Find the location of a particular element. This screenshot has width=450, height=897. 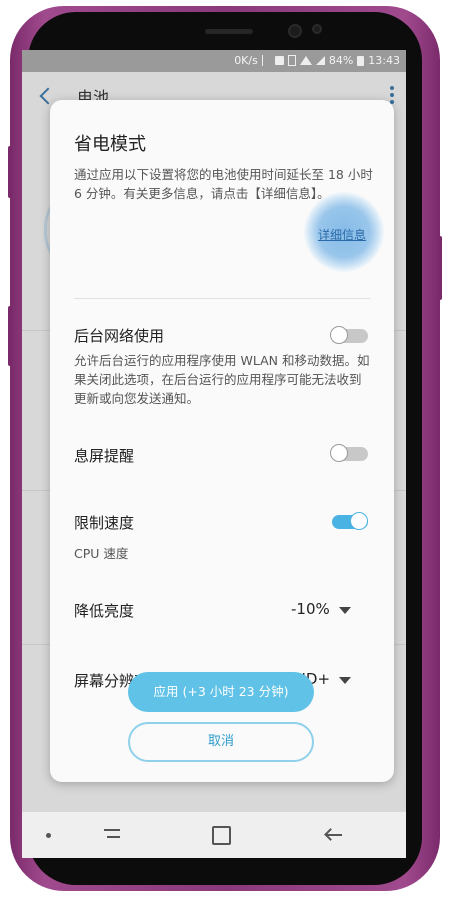

cancel-button: 取消 is located at coordinates (221, 742).